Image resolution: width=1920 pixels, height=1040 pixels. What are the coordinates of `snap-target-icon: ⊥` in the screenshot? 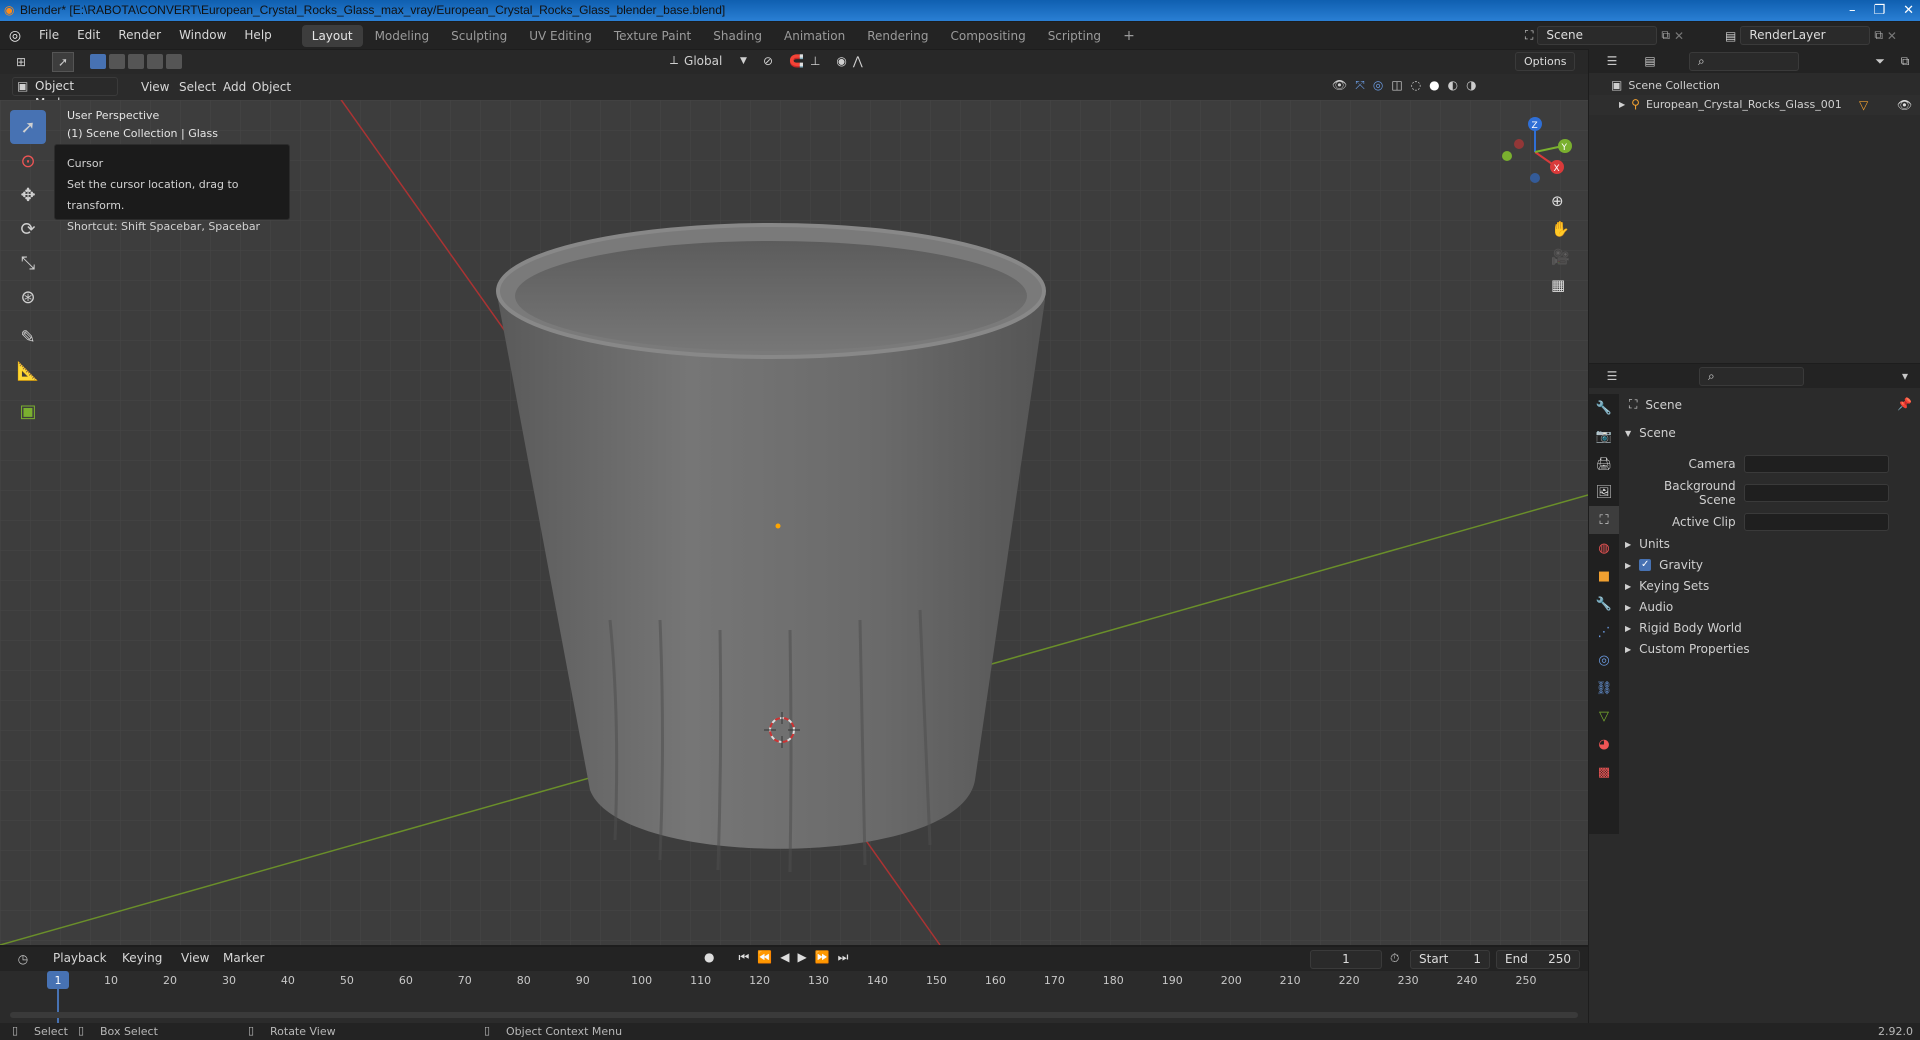 It's located at (815, 61).